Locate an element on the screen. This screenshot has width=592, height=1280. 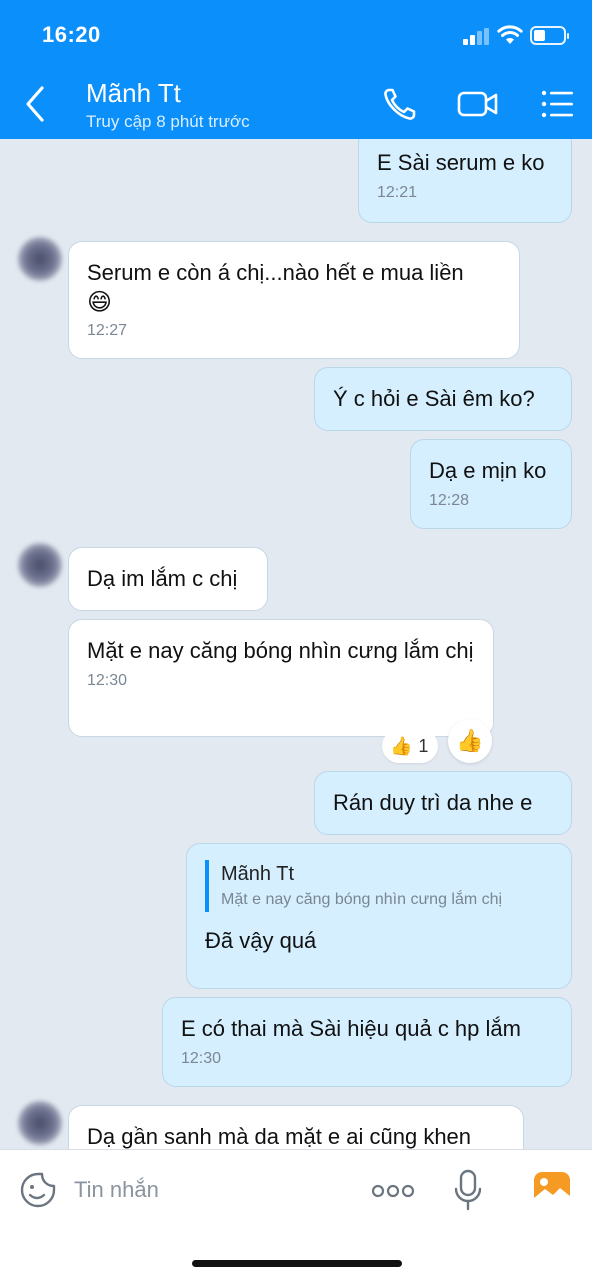
contact-name: Mãnh Tt is located at coordinates (133, 93).